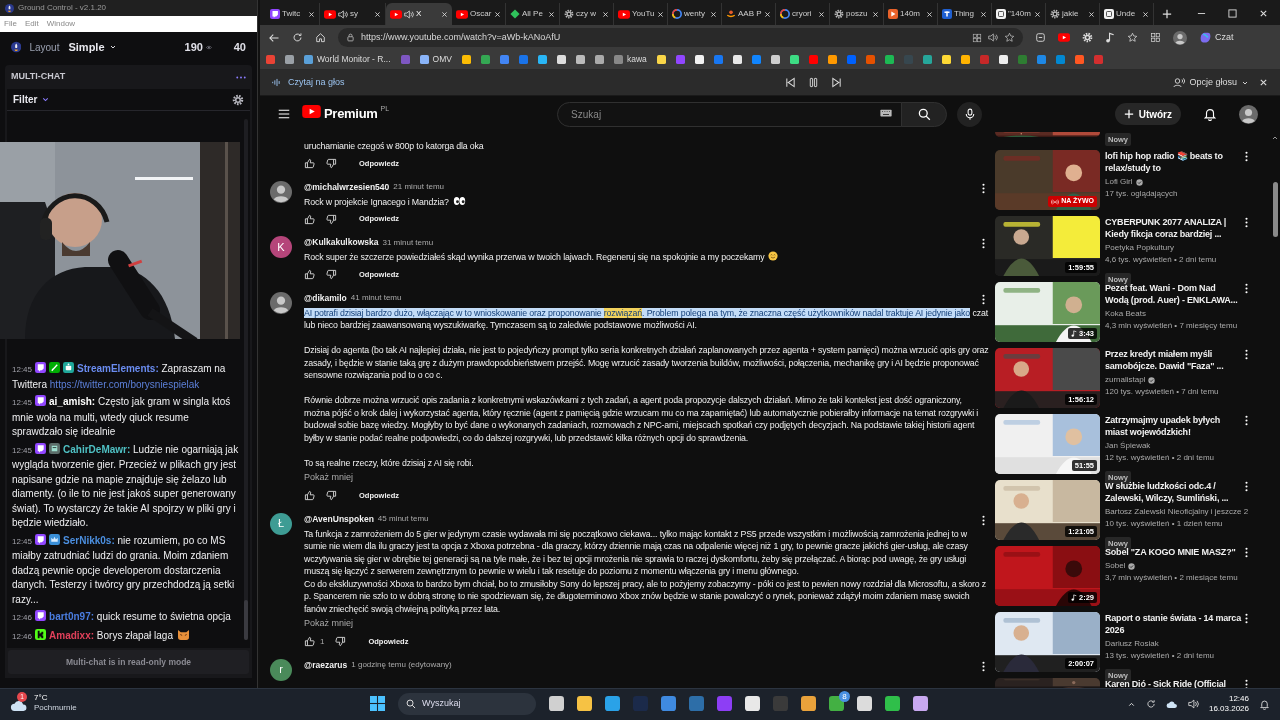 The height and width of the screenshot is (720, 1280). I want to click on tab-title: "140m, so click(1019, 14).